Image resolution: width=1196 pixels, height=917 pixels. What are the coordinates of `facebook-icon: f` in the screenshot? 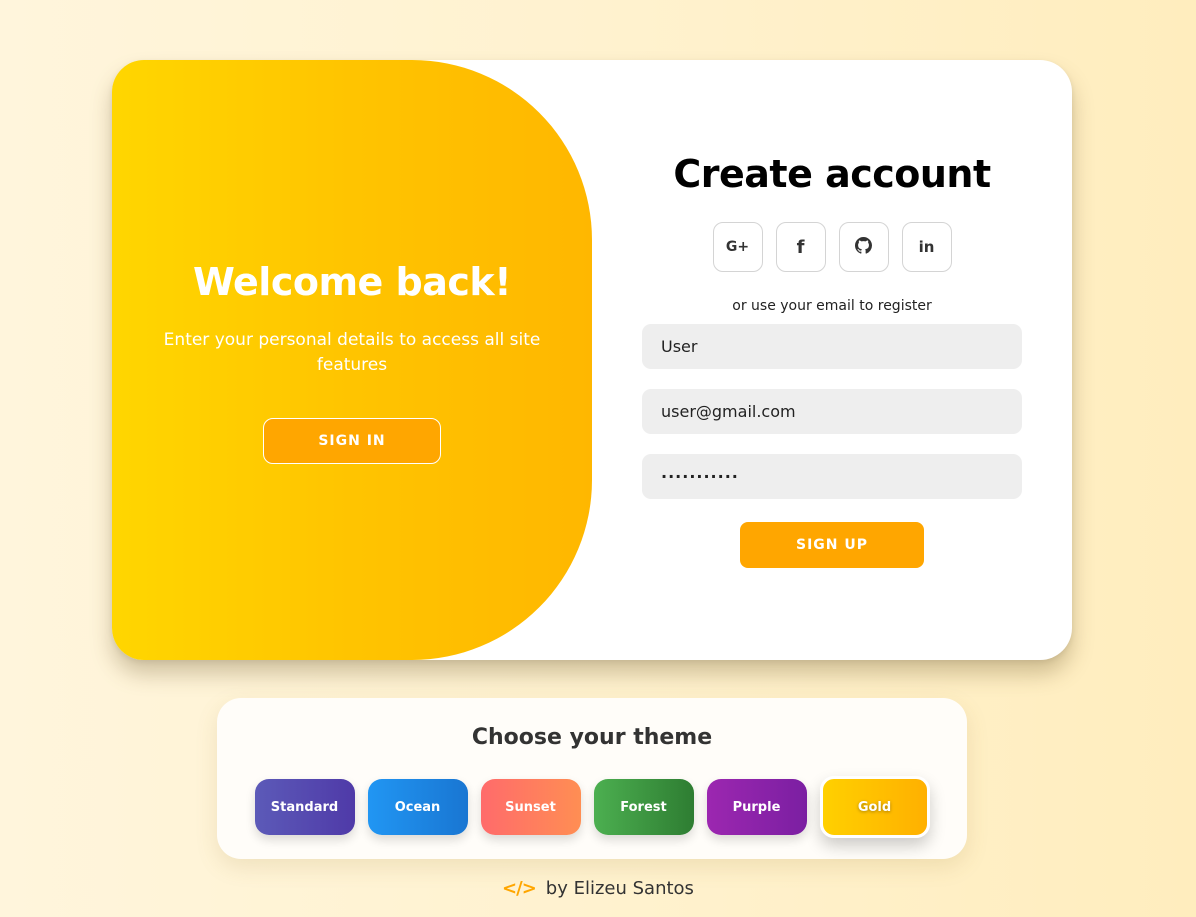 It's located at (800, 247).